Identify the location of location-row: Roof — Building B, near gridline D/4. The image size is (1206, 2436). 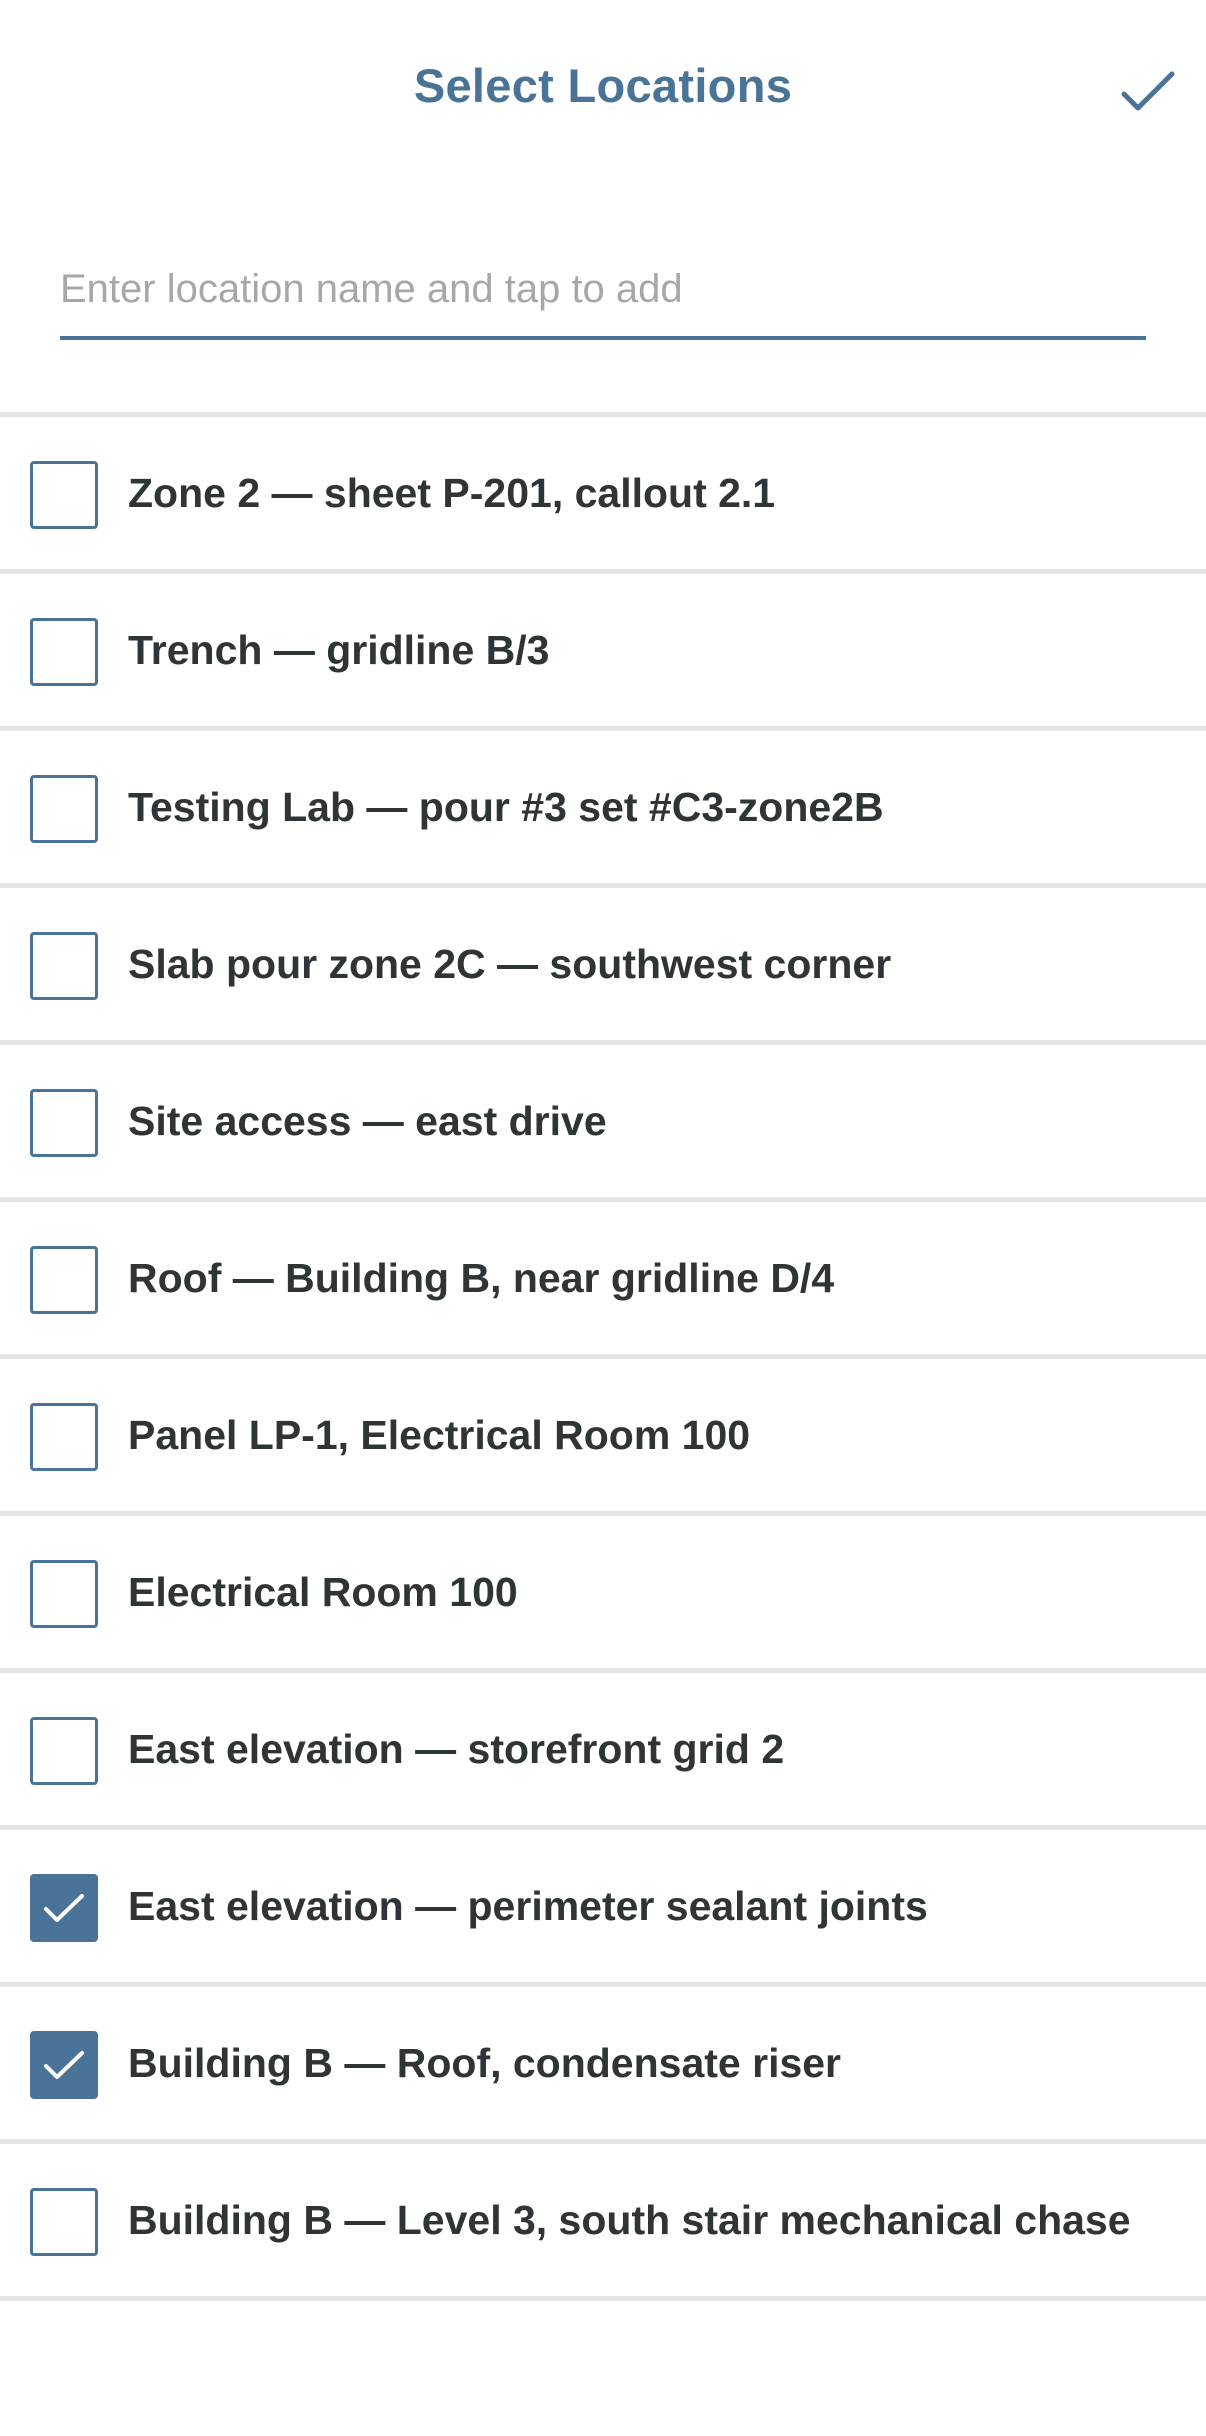
(603, 1280).